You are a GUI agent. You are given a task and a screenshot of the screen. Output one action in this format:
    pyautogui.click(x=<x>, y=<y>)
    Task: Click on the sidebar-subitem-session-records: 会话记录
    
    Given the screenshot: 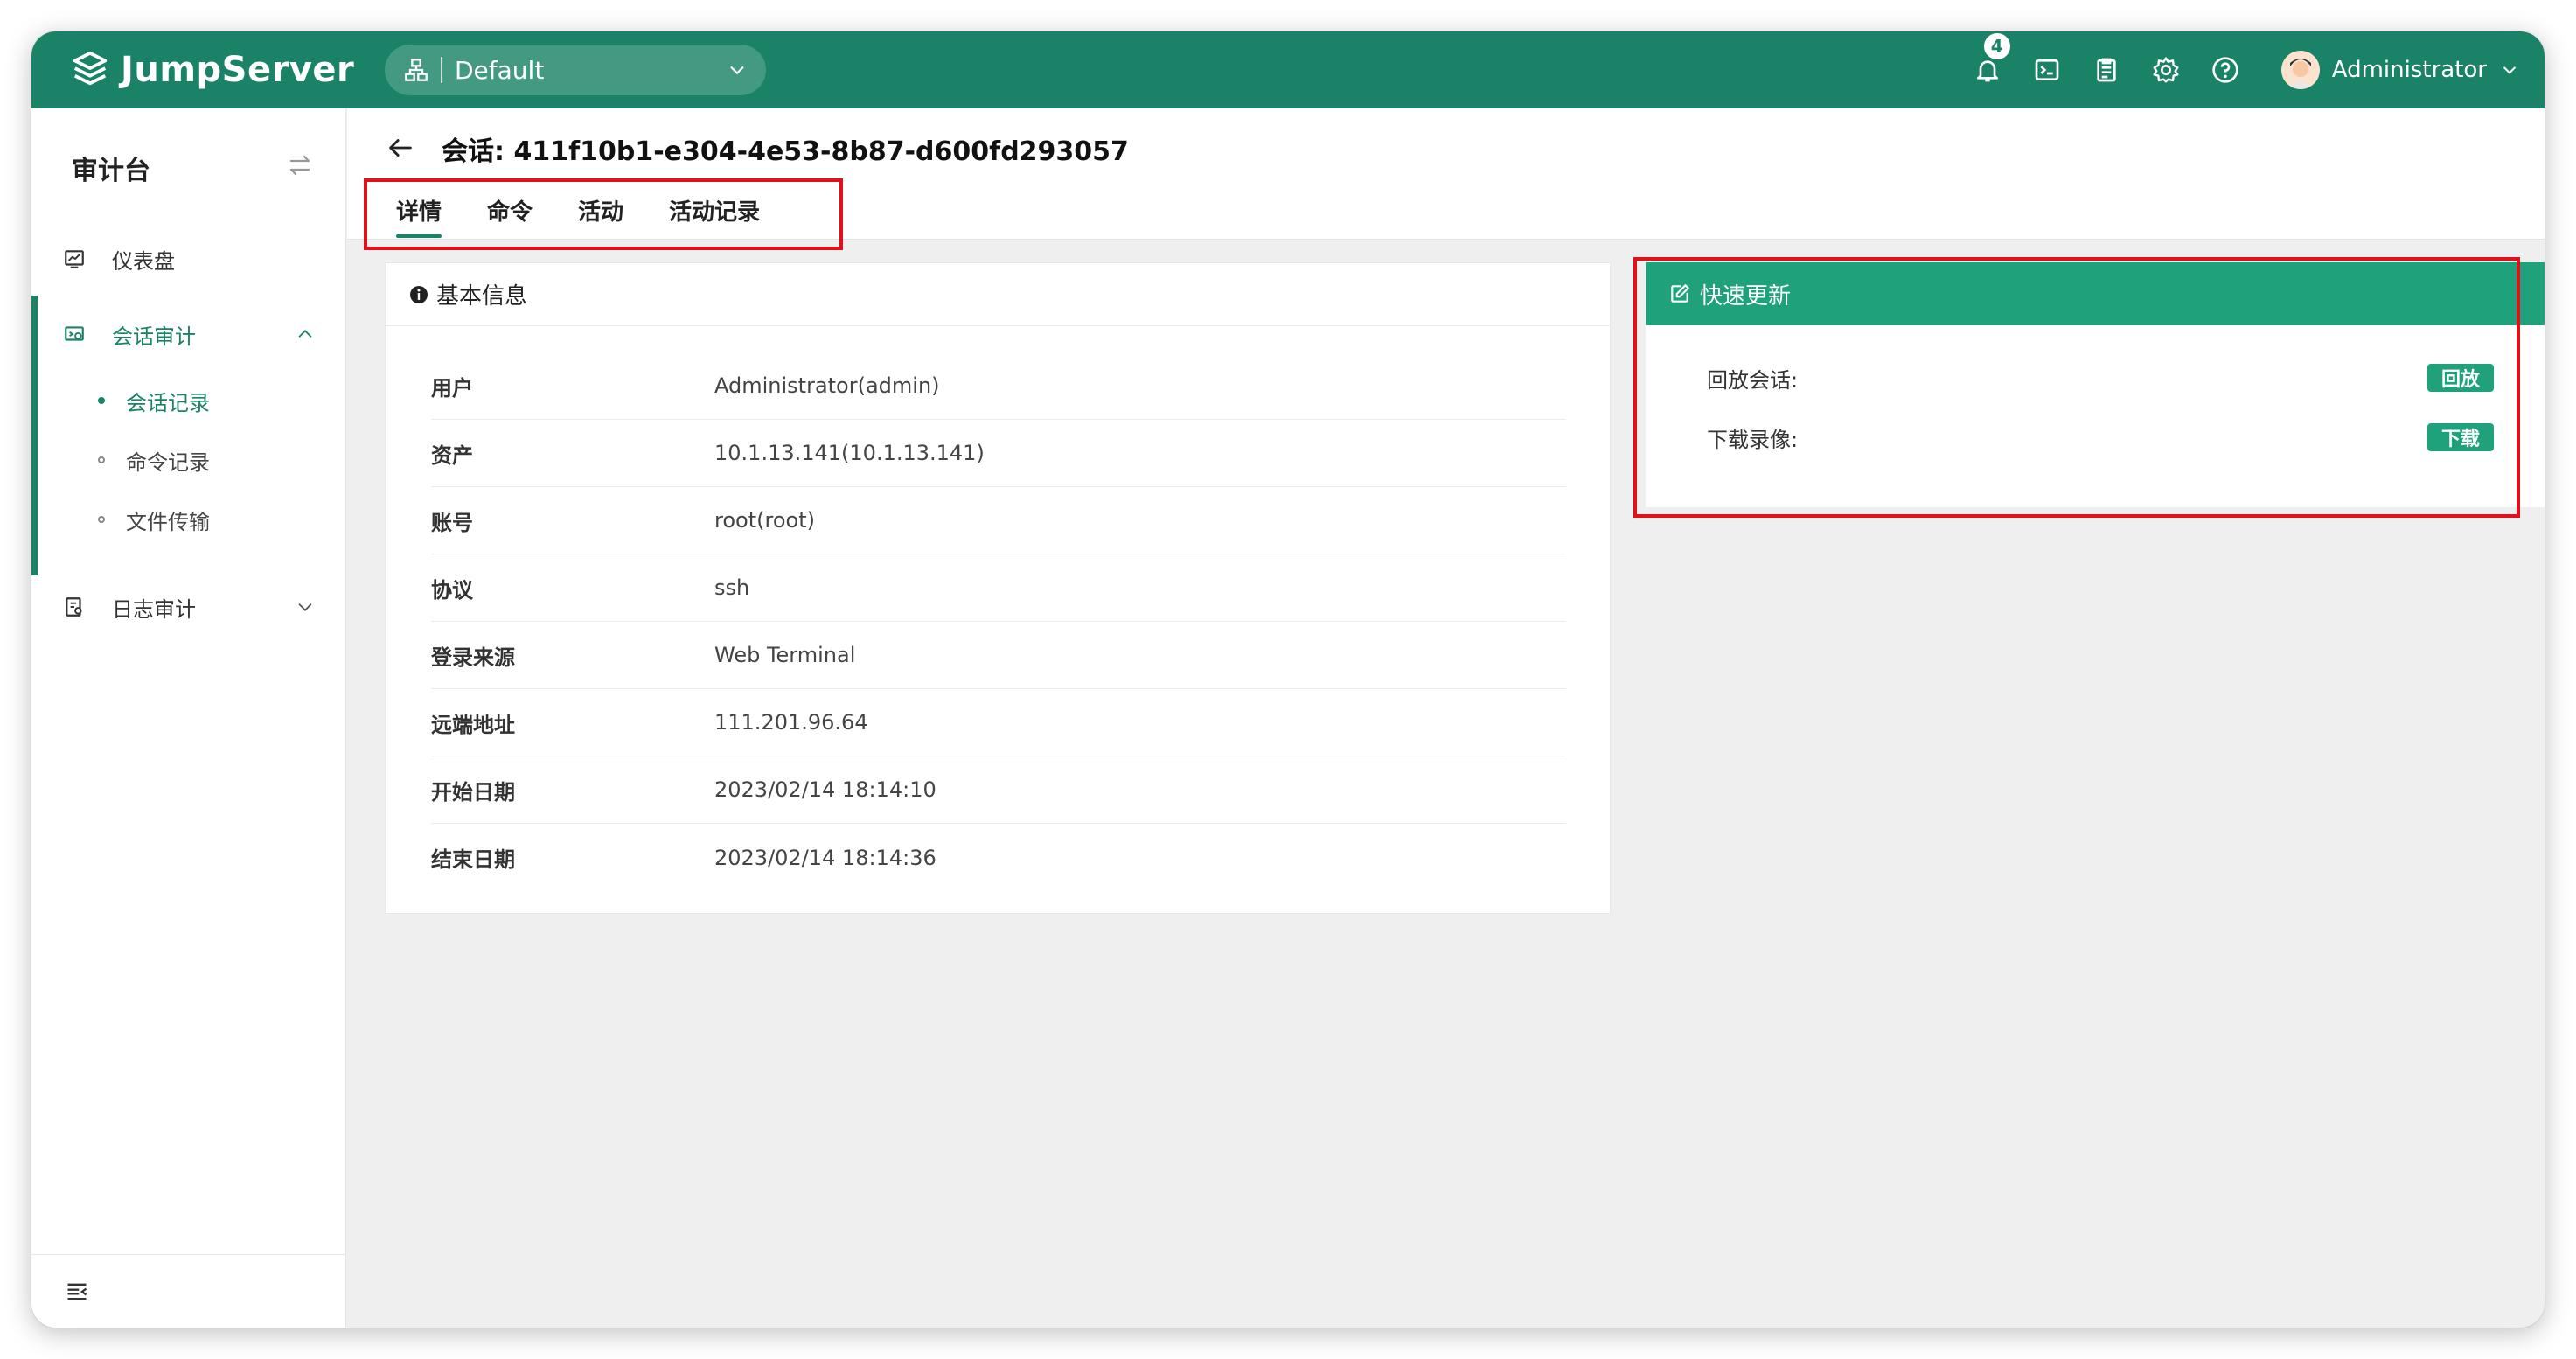 What is the action you would take?
    pyautogui.click(x=188, y=401)
    